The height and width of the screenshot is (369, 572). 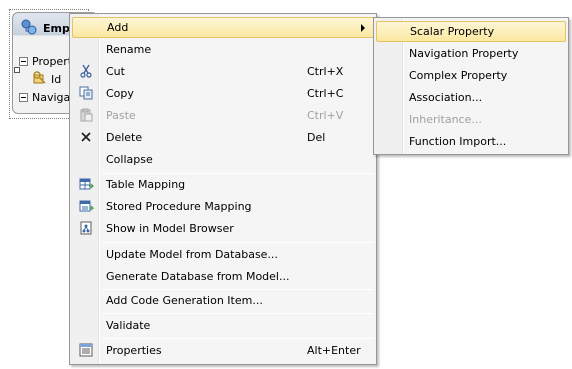 I want to click on menu-item-stored-procedure-mapping: Stored Procedure Mapping, so click(x=223, y=206).